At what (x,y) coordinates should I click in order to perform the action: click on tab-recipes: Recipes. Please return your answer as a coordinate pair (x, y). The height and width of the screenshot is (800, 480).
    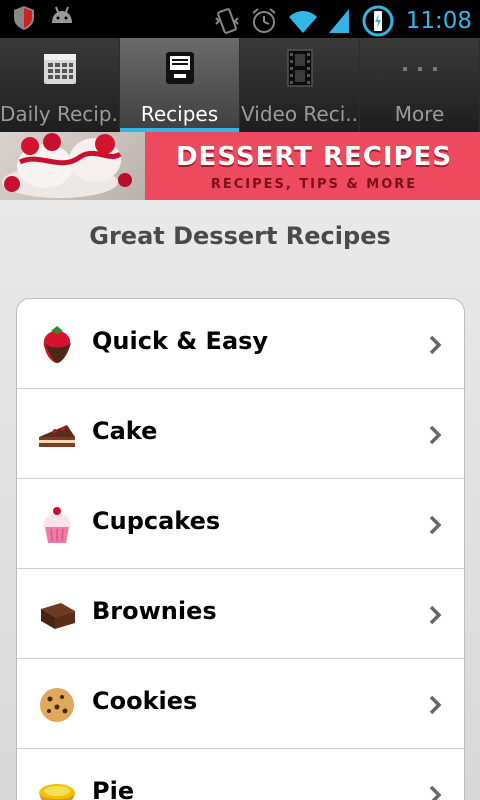
    Looking at the image, I should click on (180, 85).